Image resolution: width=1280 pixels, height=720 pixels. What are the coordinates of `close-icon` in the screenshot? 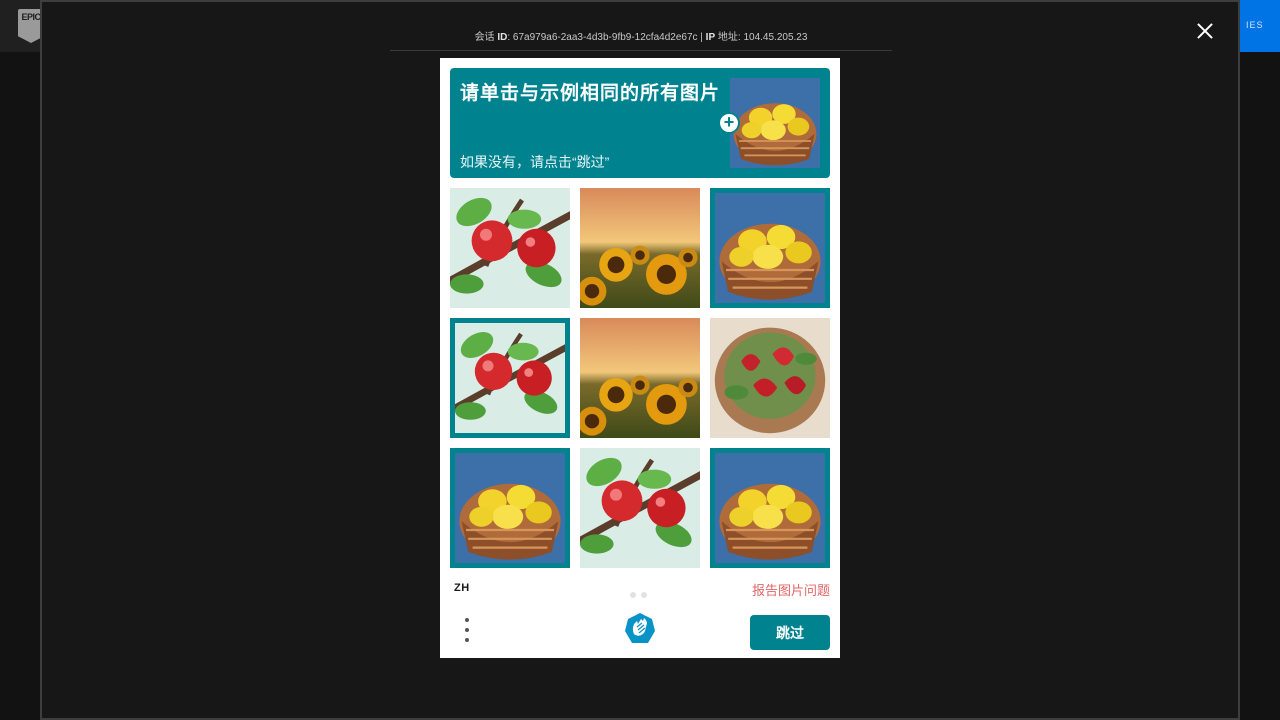 It's located at (1205, 31).